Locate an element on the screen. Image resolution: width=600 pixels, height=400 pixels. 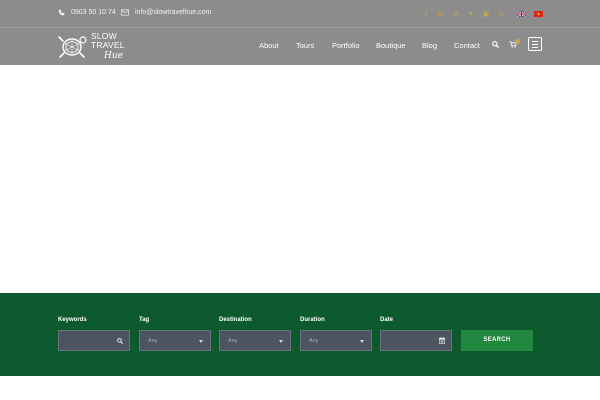
pinterest-icon: ℗ is located at coordinates (456, 14).